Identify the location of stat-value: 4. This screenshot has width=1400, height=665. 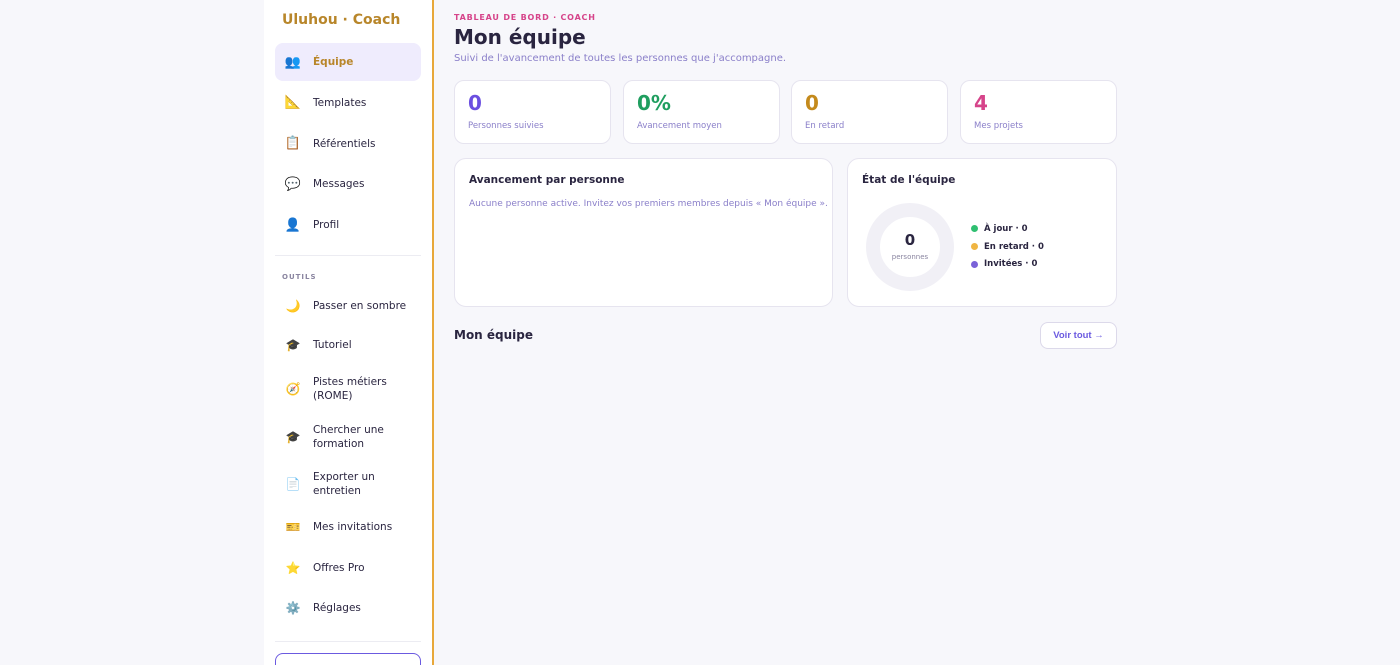
(981, 103).